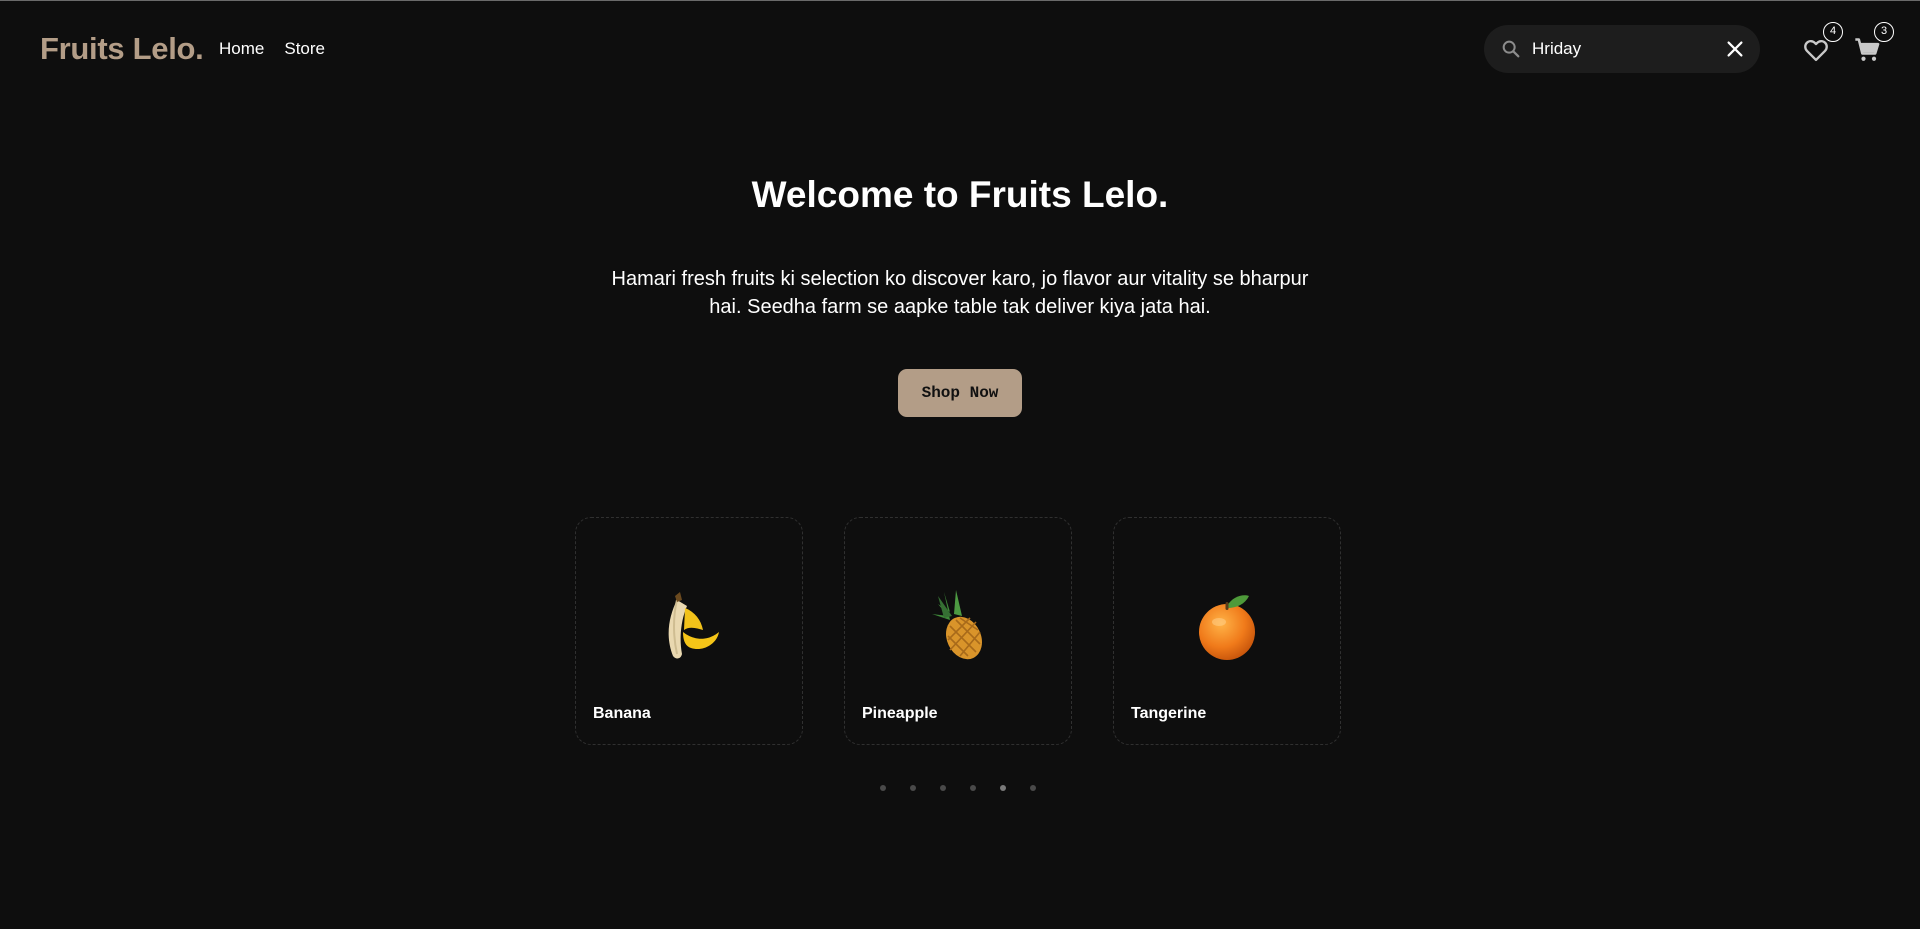 The height and width of the screenshot is (929, 1920). Describe the element at coordinates (689, 626) in the screenshot. I see `banana-icon` at that location.